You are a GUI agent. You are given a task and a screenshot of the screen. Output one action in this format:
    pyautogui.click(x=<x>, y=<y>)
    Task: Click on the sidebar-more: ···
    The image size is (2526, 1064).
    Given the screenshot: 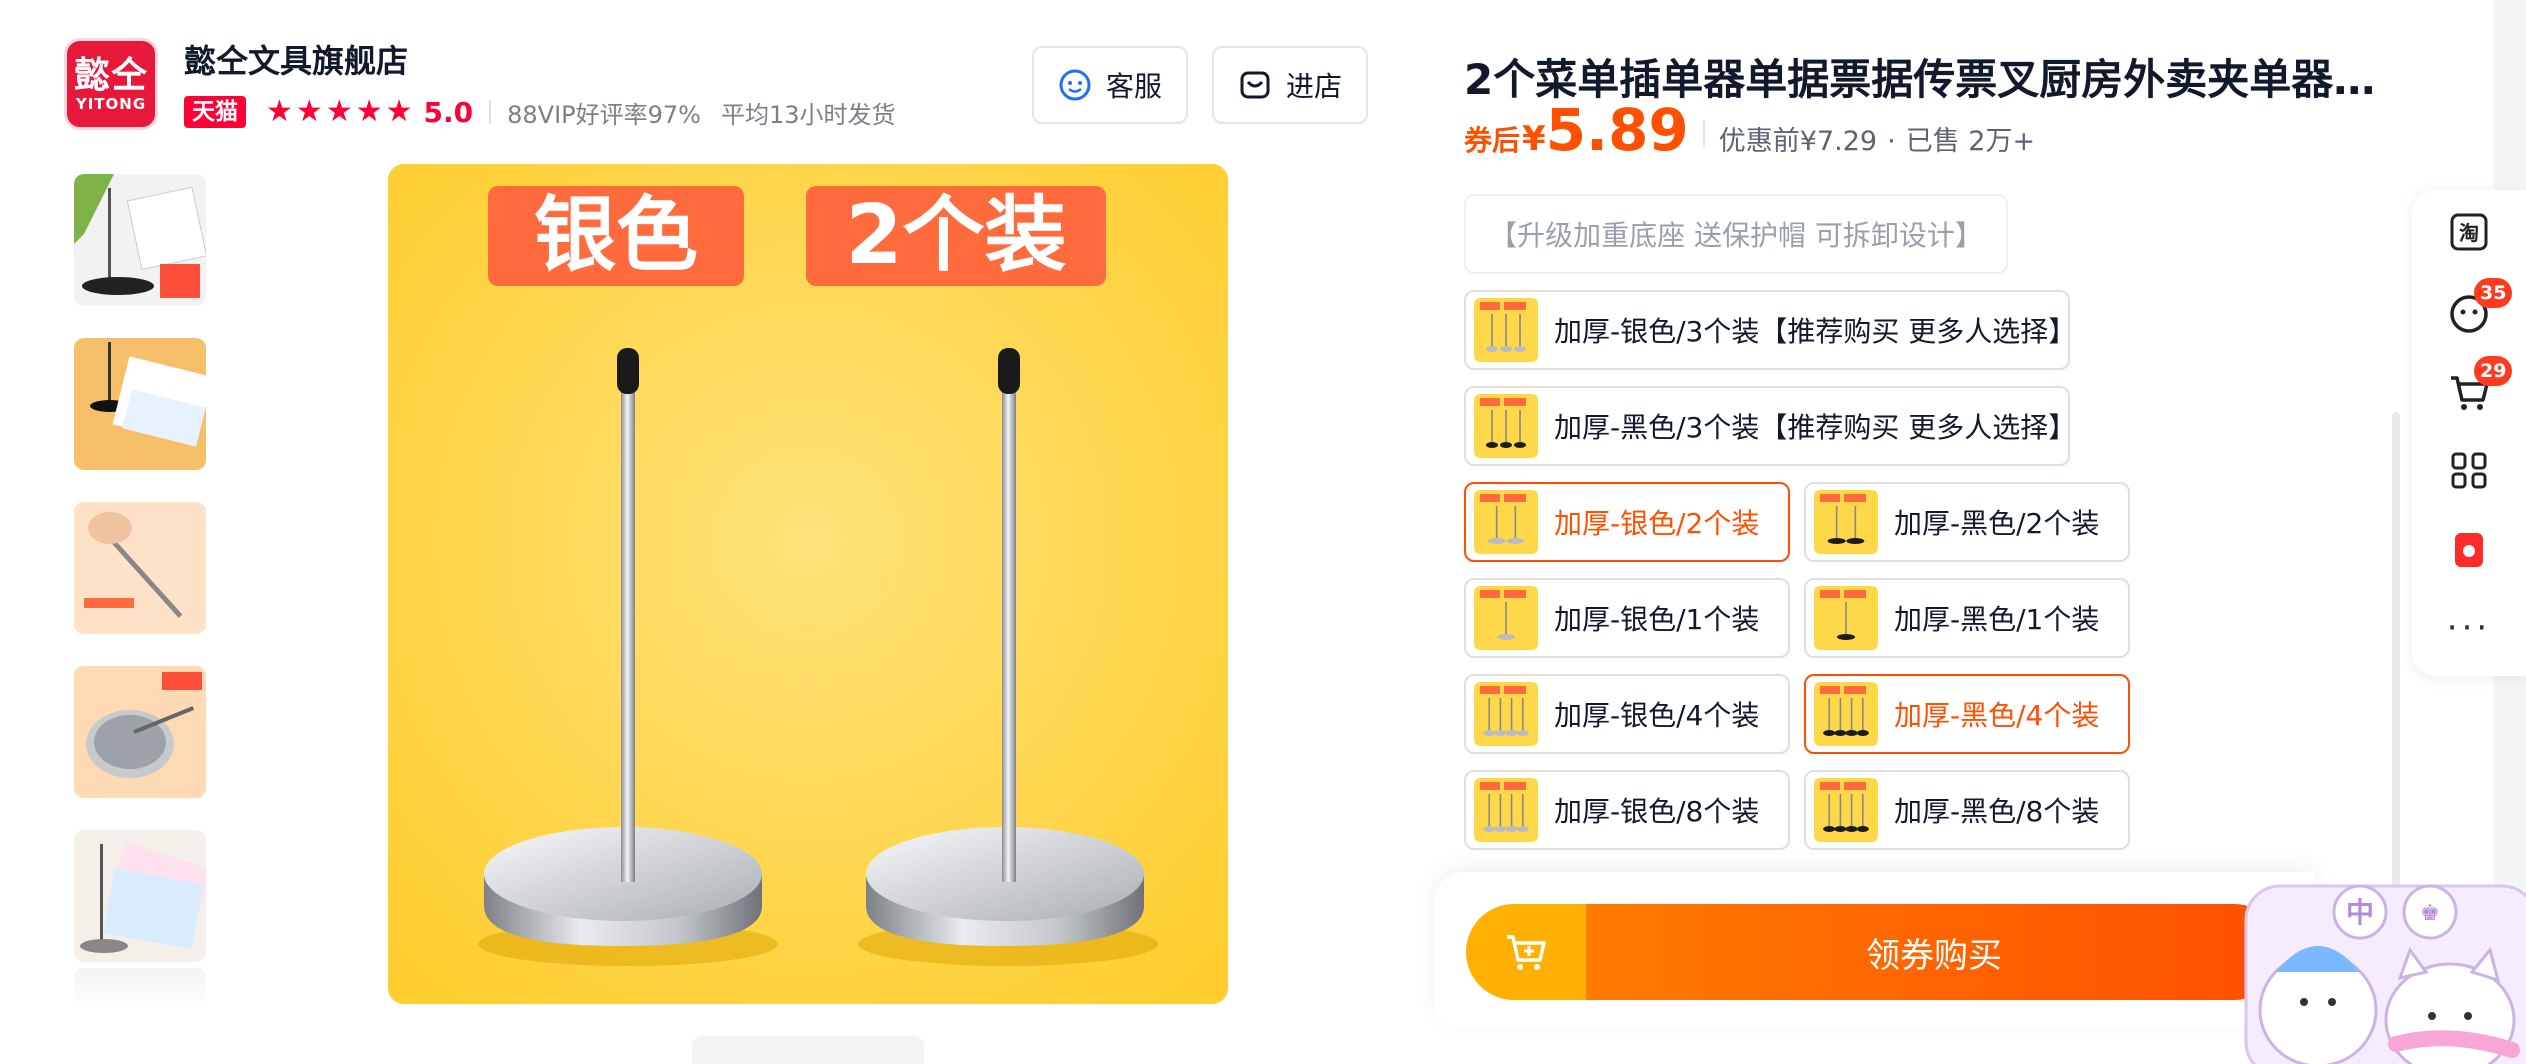 What is the action you would take?
    pyautogui.click(x=2469, y=628)
    